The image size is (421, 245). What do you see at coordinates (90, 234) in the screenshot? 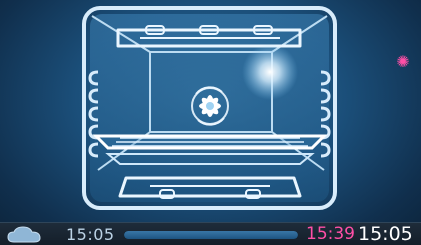
I see `start-time: 15:05` at bounding box center [90, 234].